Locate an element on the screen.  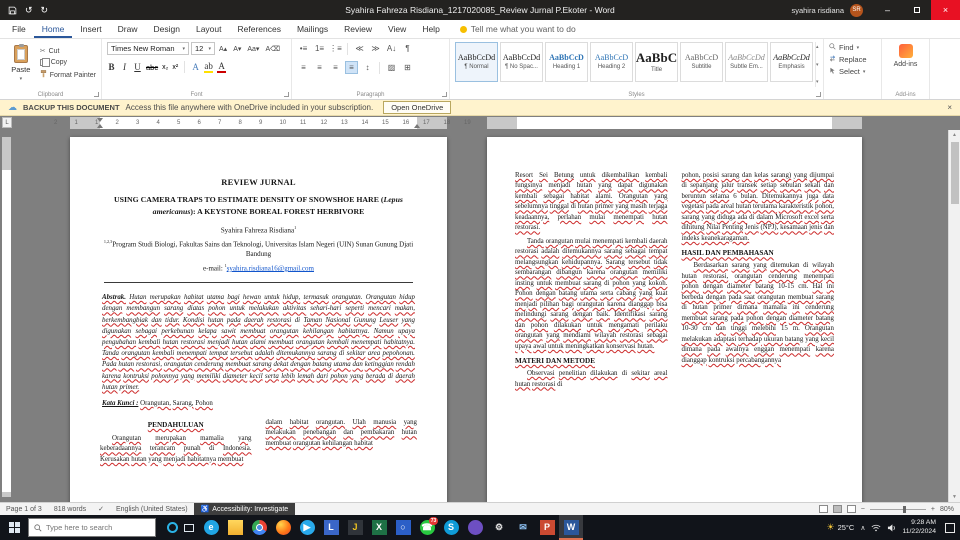
firefox-icon is located at coordinates (283, 527).